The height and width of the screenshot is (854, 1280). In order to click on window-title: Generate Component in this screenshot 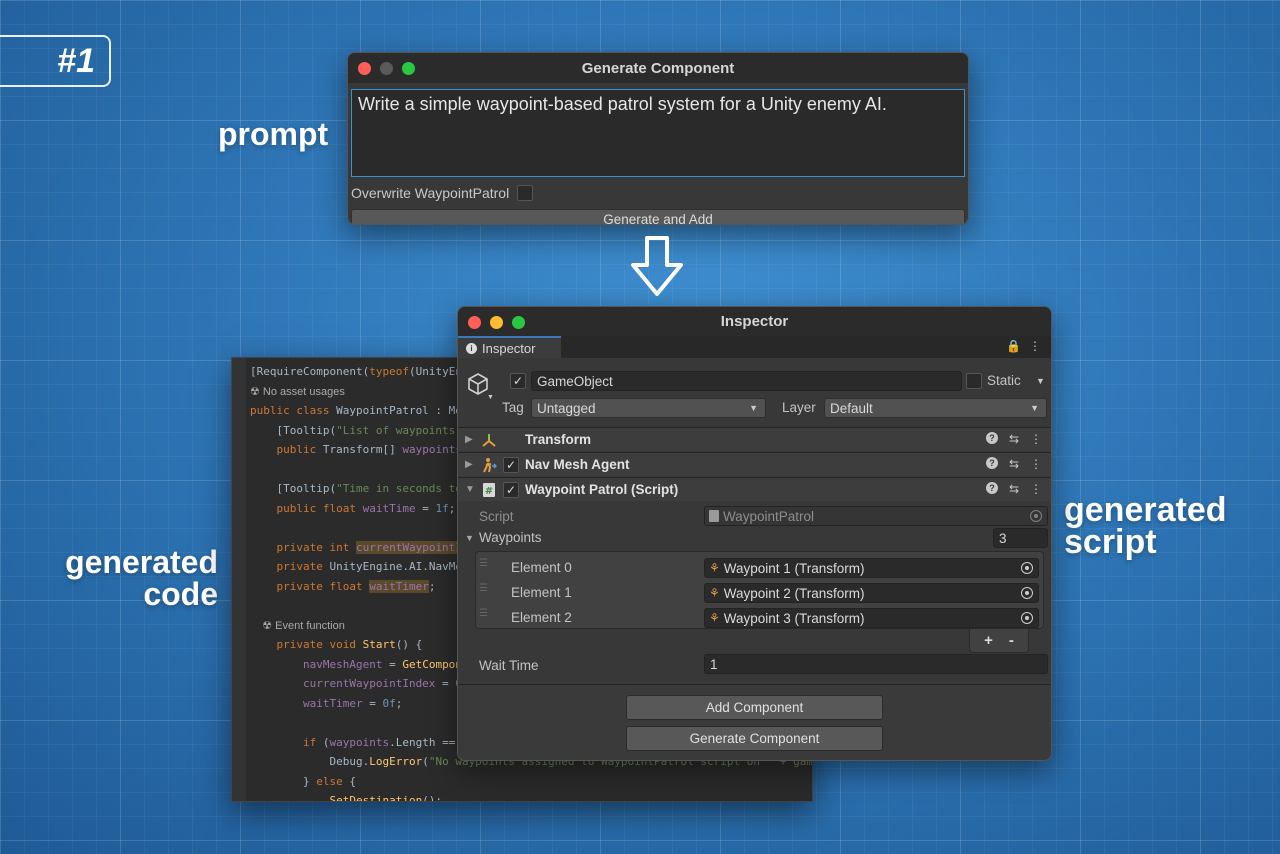, I will do `click(658, 68)`.